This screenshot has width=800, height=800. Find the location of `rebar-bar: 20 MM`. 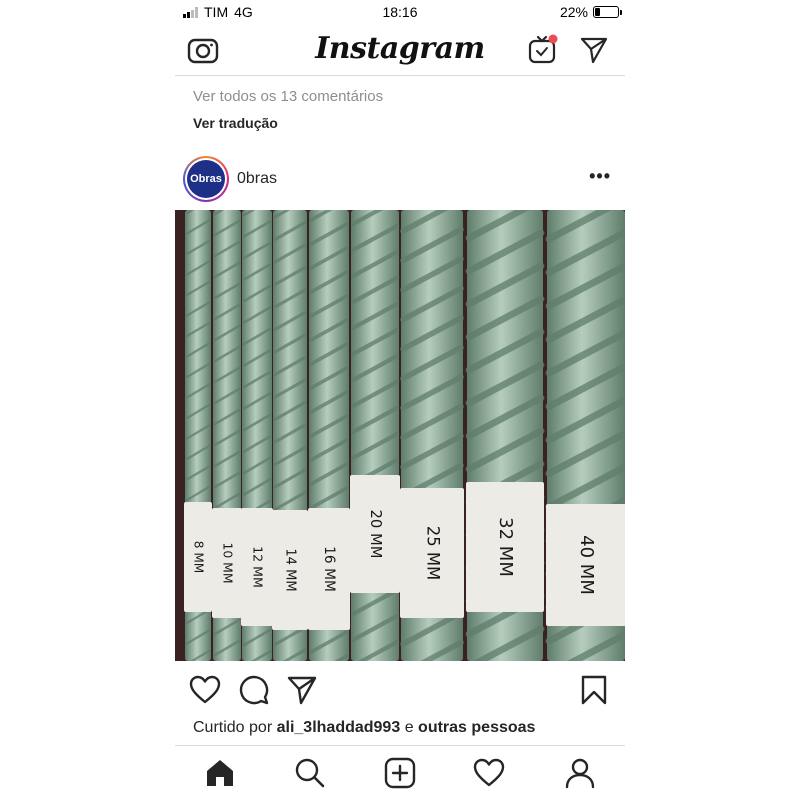

rebar-bar: 20 MM is located at coordinates (375, 435).